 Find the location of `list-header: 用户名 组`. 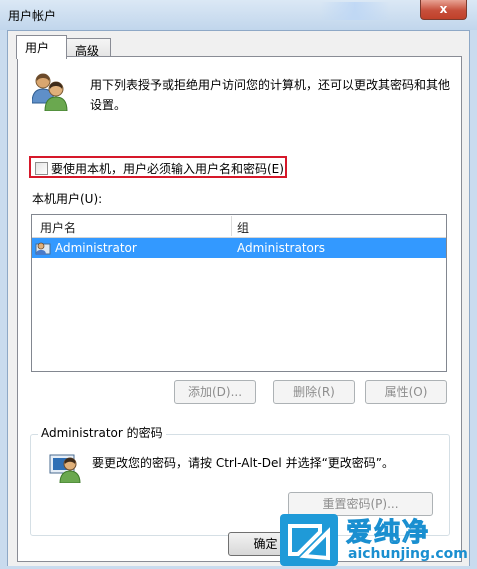

list-header: 用户名 组 is located at coordinates (239, 226).